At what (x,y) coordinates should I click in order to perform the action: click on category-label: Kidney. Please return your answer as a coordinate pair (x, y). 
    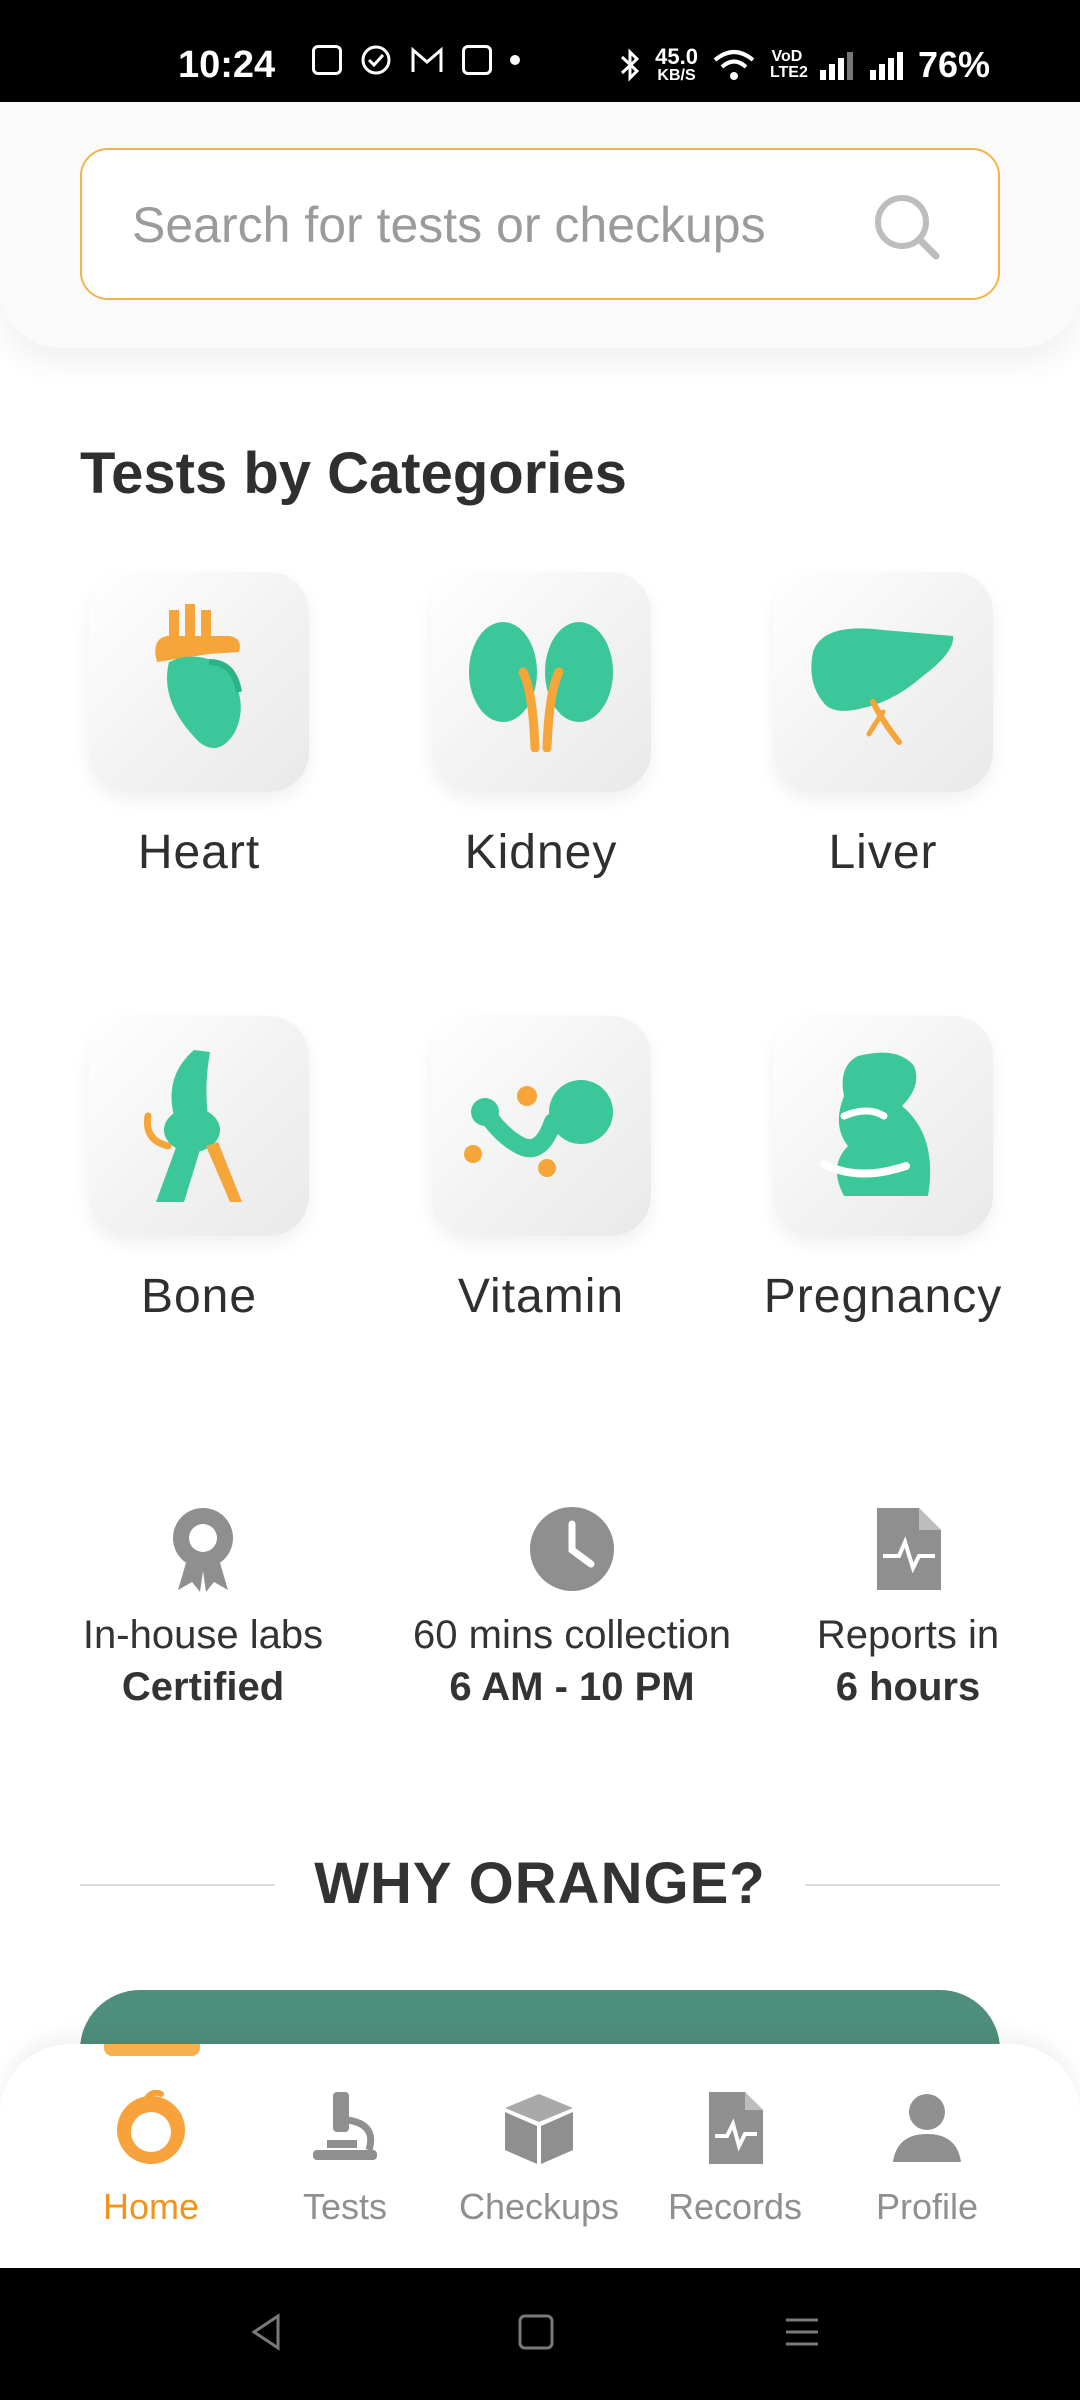
    Looking at the image, I should click on (541, 852).